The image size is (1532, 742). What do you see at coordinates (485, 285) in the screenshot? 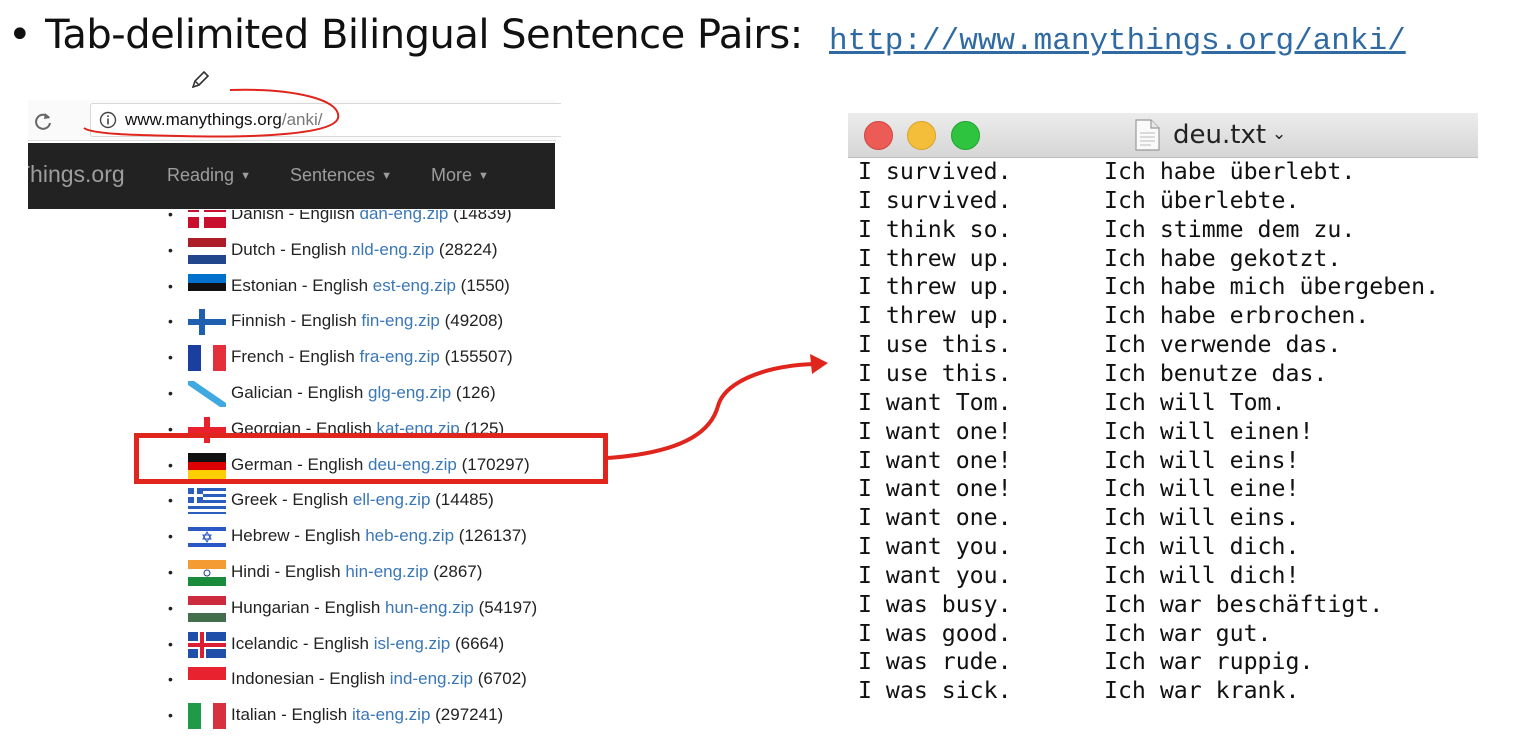
I see `sentence-count: (1550)` at bounding box center [485, 285].